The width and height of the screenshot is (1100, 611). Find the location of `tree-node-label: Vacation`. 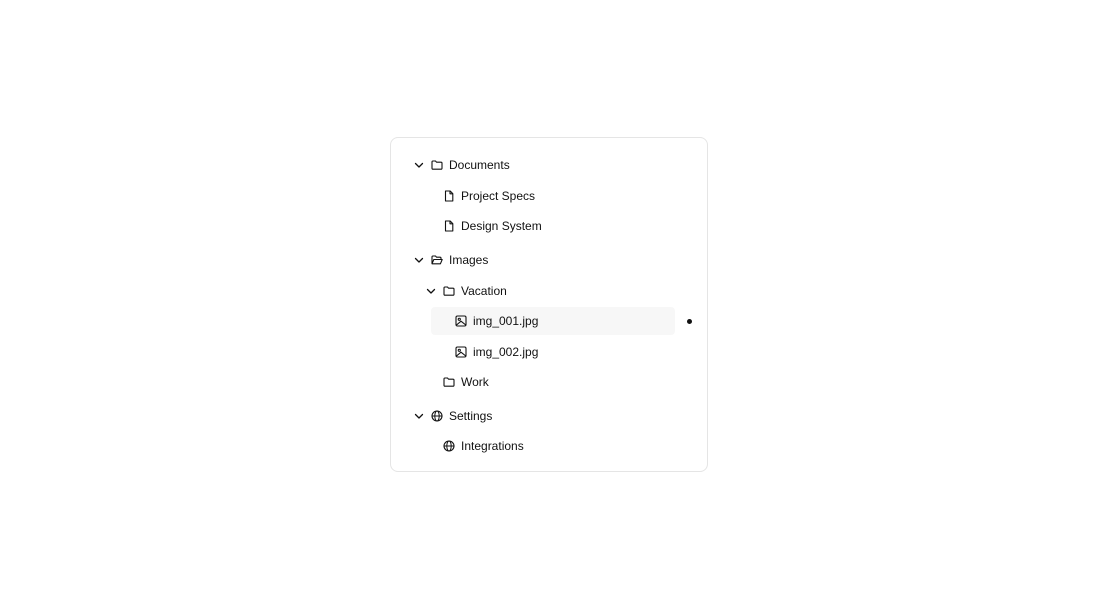

tree-node-label: Vacation is located at coordinates (484, 291).